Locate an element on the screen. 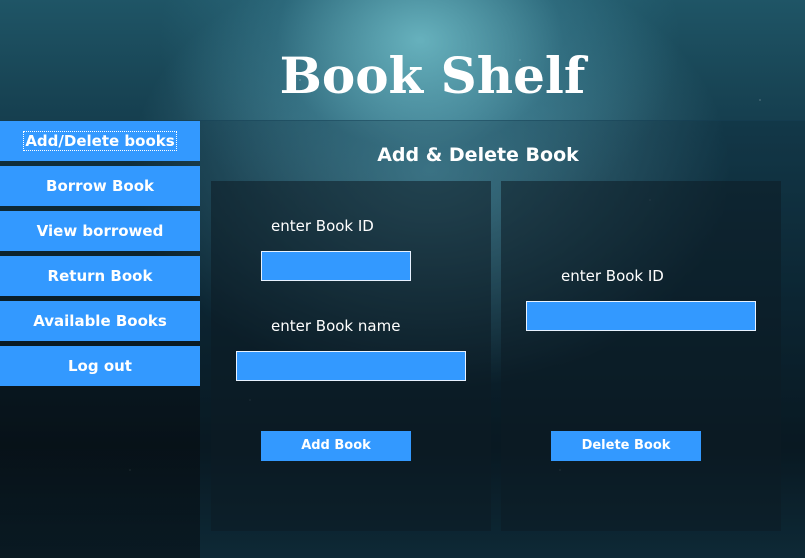  delete-book-id-input is located at coordinates (641, 316).